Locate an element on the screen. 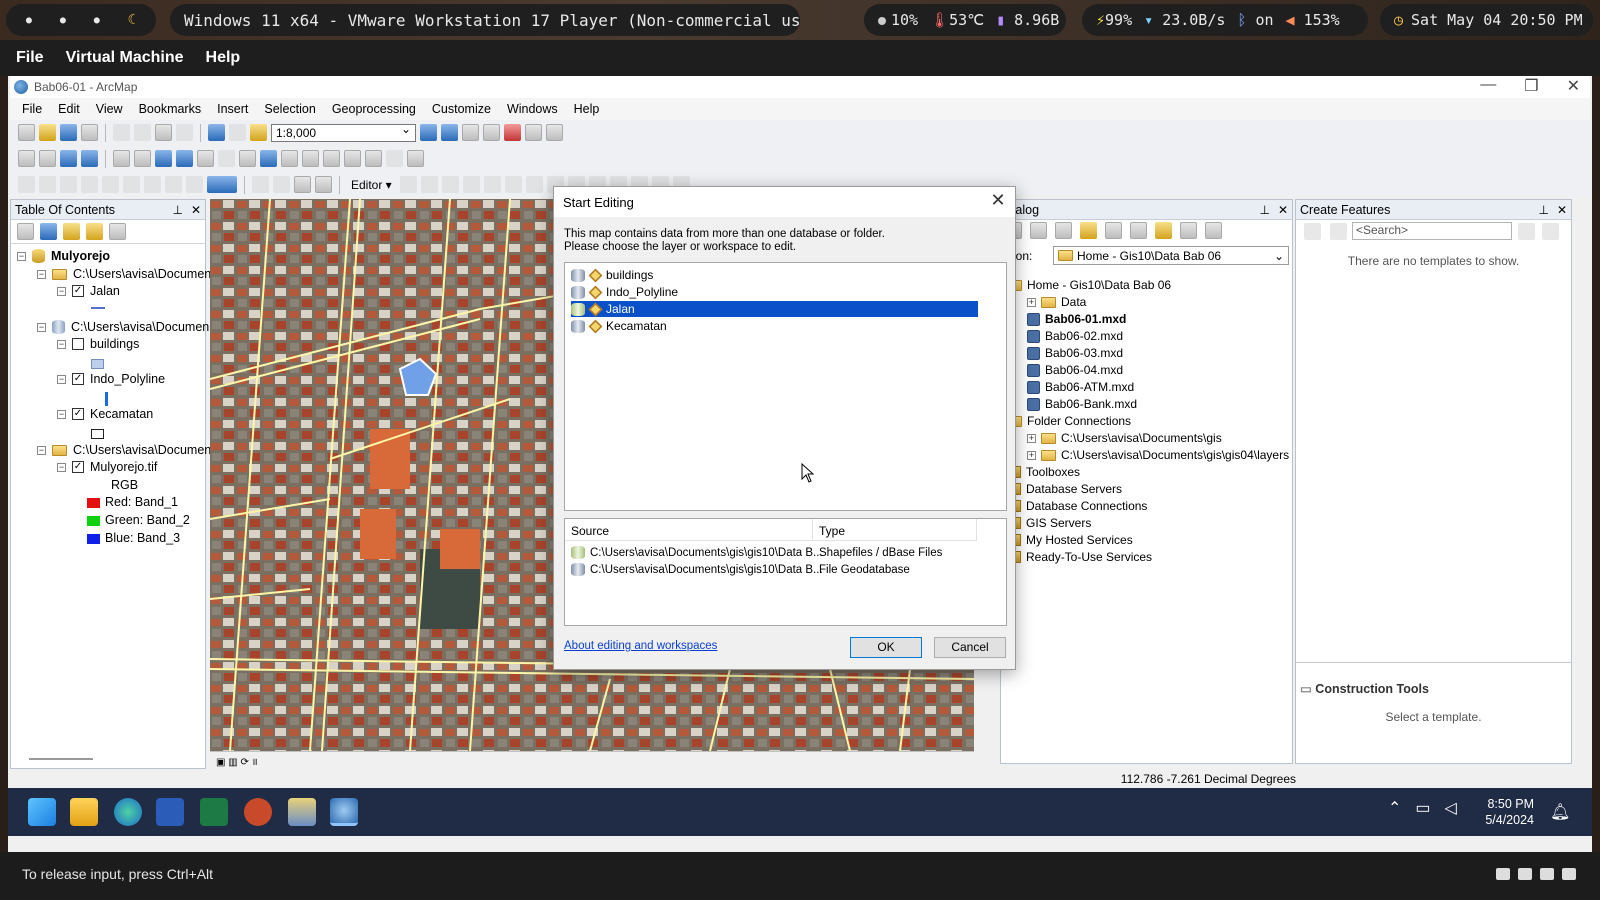 Image resolution: width=1600 pixels, height=900 pixels. edit-vertices-icon is located at coordinates (534, 184).